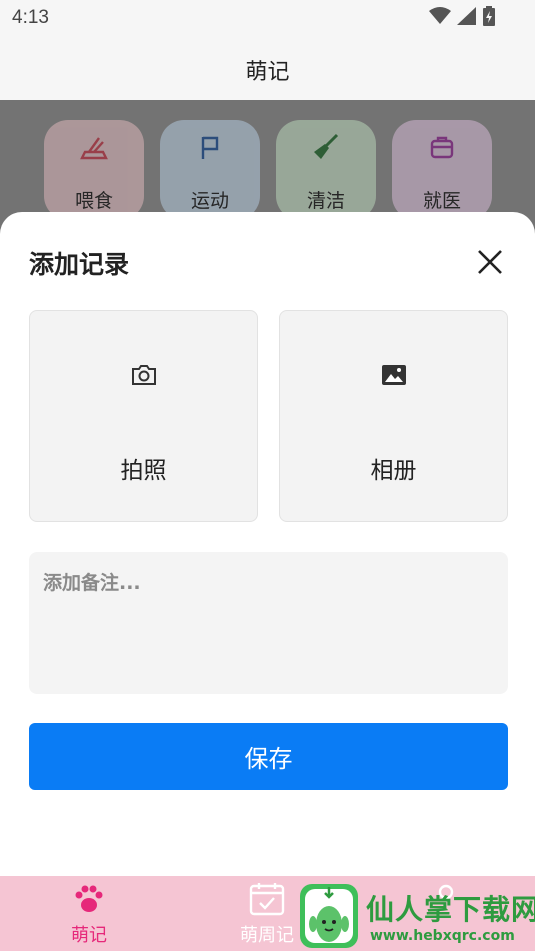 The width and height of the screenshot is (535, 951). I want to click on image-icon, so click(393, 375).